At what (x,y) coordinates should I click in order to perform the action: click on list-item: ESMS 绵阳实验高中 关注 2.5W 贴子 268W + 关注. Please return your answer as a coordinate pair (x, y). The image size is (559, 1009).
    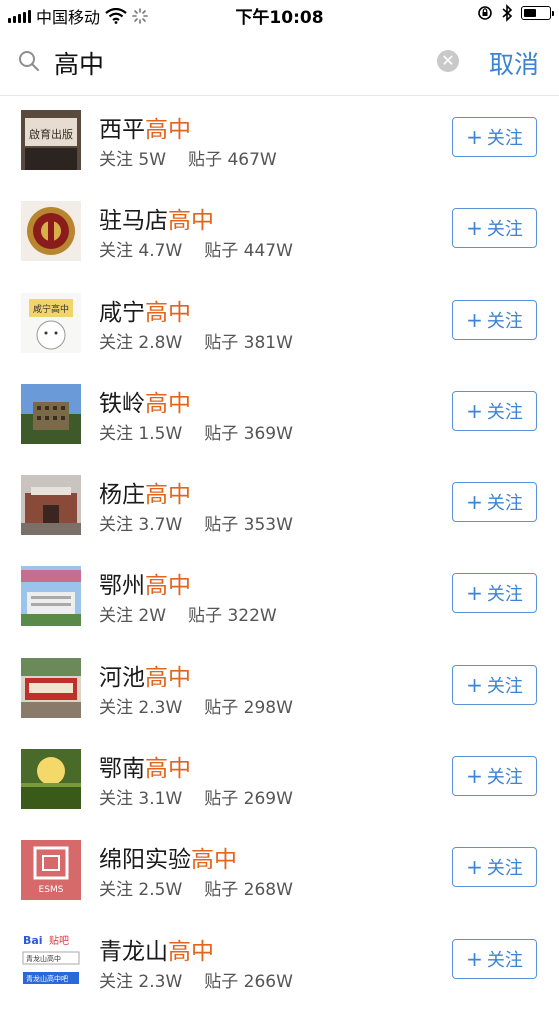
    Looking at the image, I should click on (279, 871).